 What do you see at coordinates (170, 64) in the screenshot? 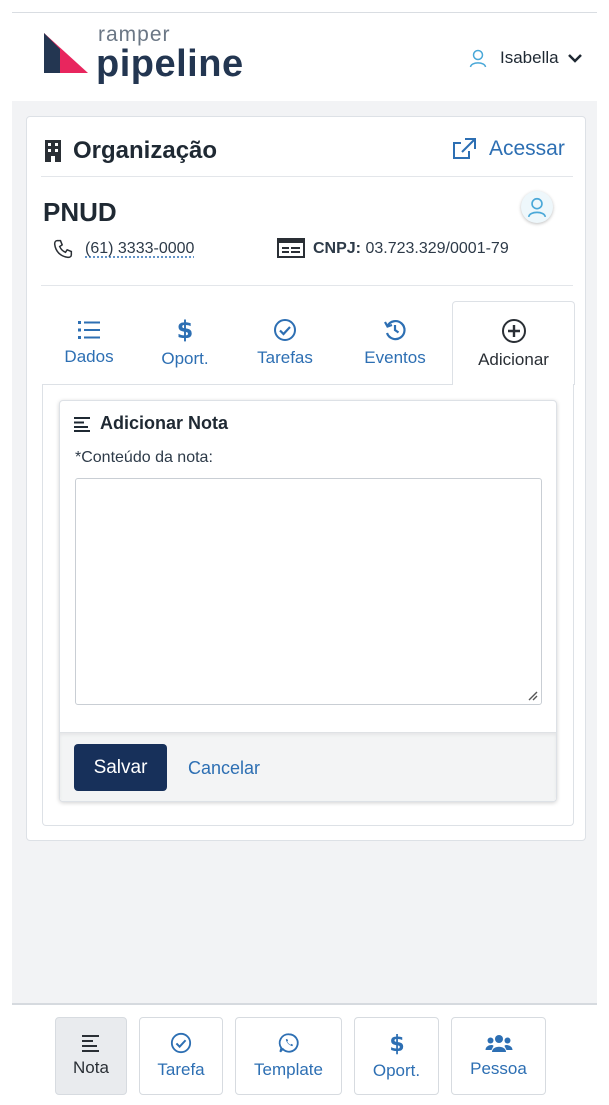
I see `brand-name-main: pipeline` at bounding box center [170, 64].